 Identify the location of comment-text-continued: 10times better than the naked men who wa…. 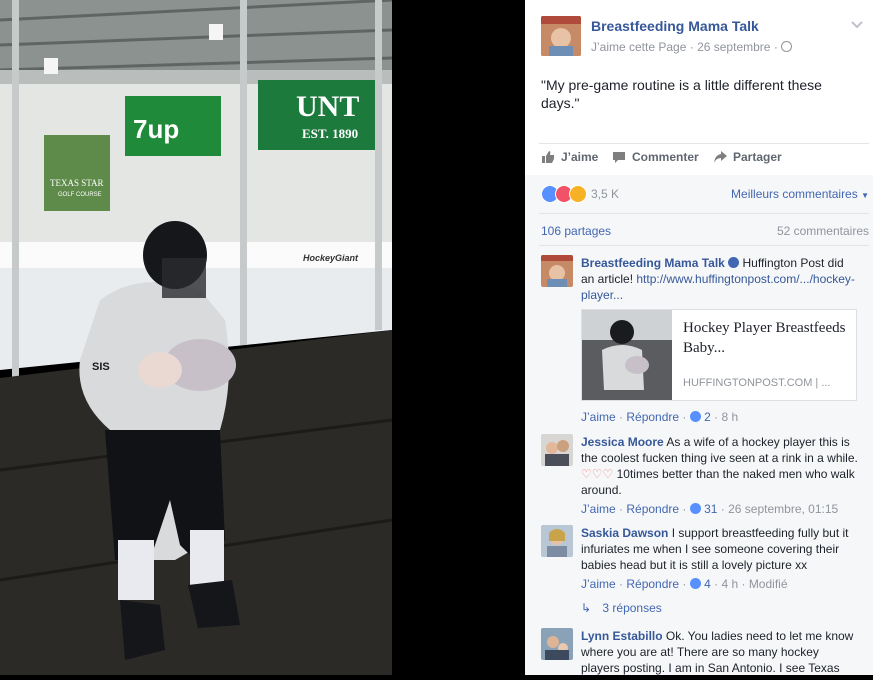
(718, 482).